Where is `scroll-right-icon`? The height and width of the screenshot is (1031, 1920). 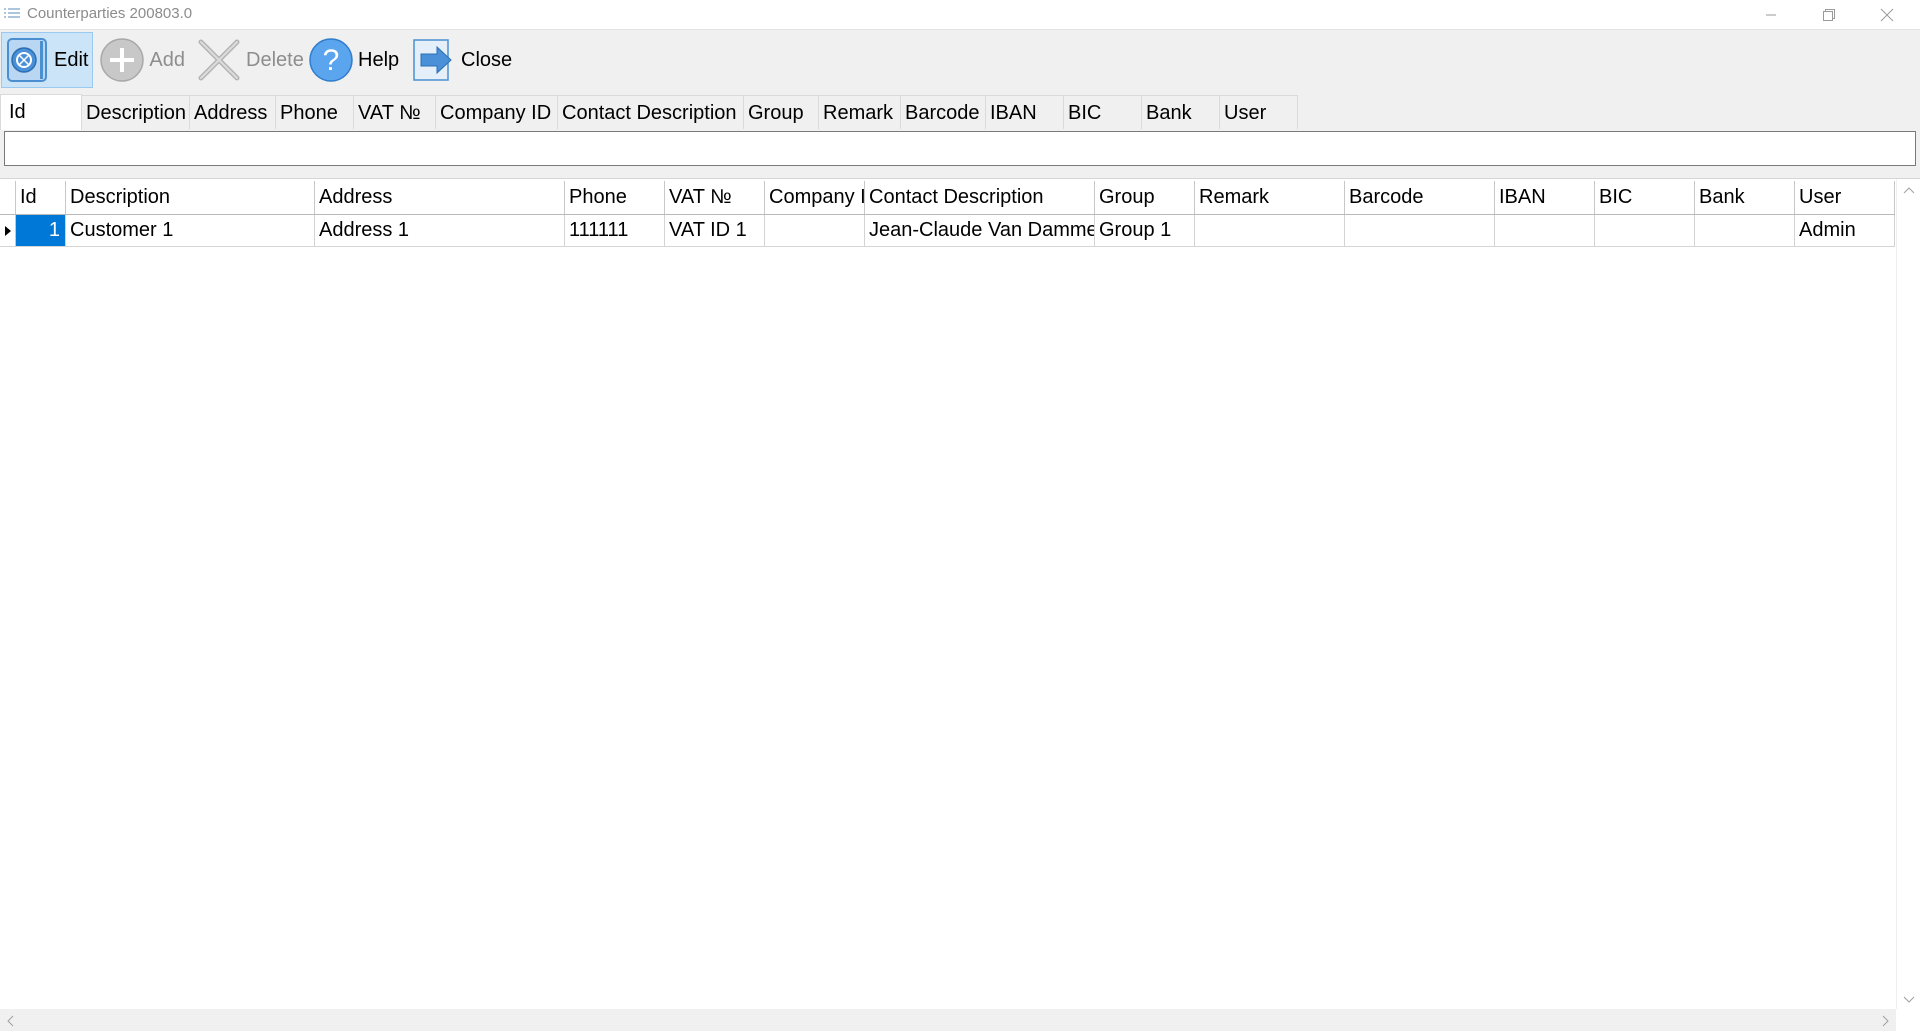 scroll-right-icon is located at coordinates (1886, 1022).